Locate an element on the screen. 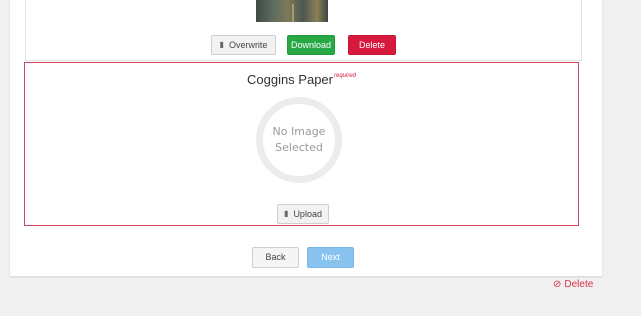  ban-icon: ⊘ is located at coordinates (557, 284).